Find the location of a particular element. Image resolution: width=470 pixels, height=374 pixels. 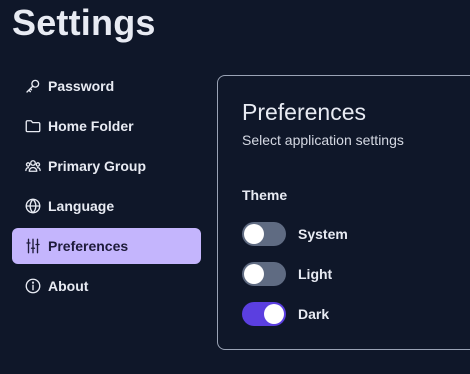

sidebar-item-home-folder: Home Folder is located at coordinates (106, 126).